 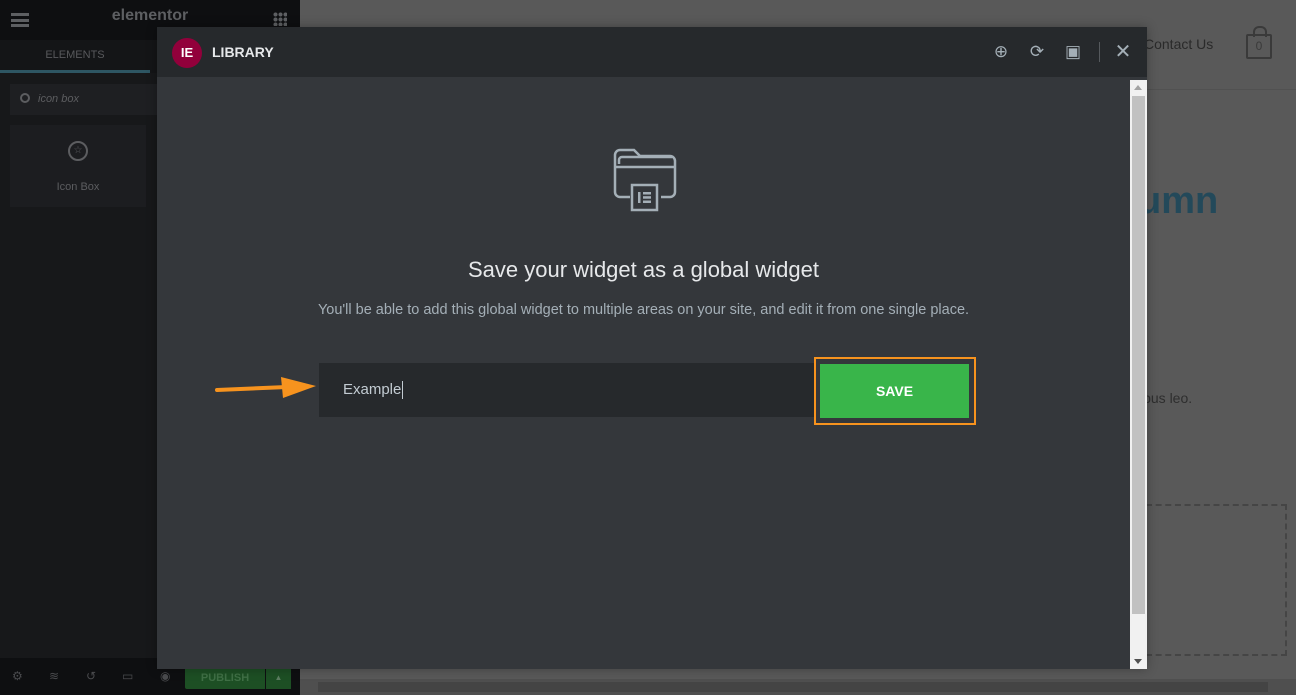 I want to click on responsive-icon: ▭, so click(x=127, y=676).